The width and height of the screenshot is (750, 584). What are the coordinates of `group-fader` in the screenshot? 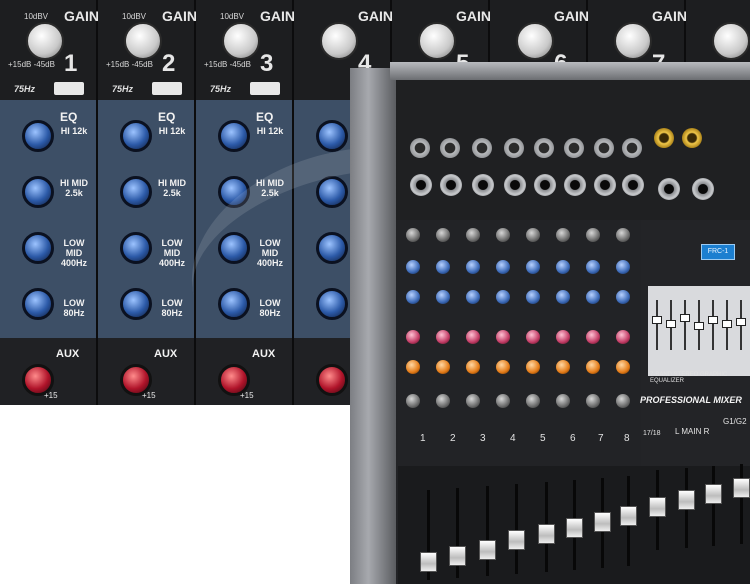 It's located at (741, 488).